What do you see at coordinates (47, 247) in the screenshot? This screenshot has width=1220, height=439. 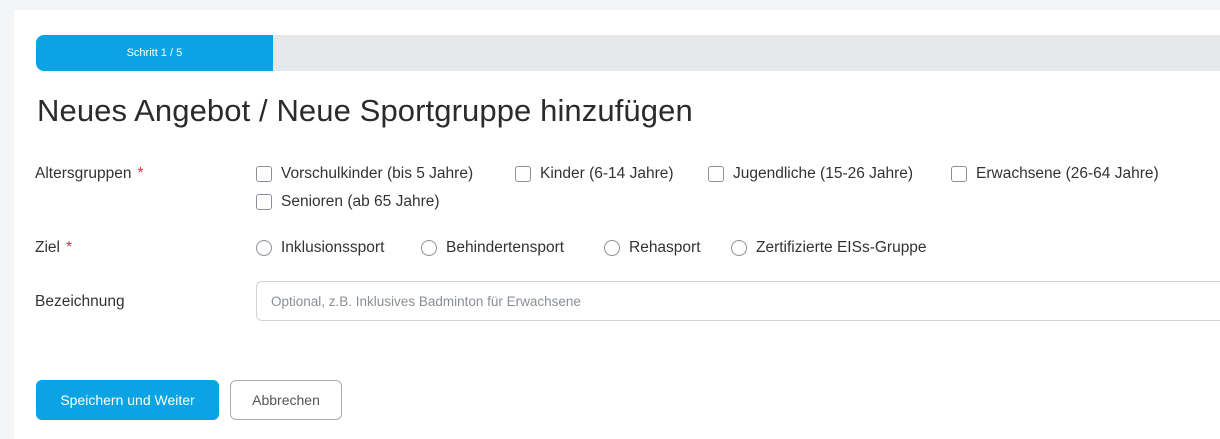 I see `ziel-label-text: Ziel` at bounding box center [47, 247].